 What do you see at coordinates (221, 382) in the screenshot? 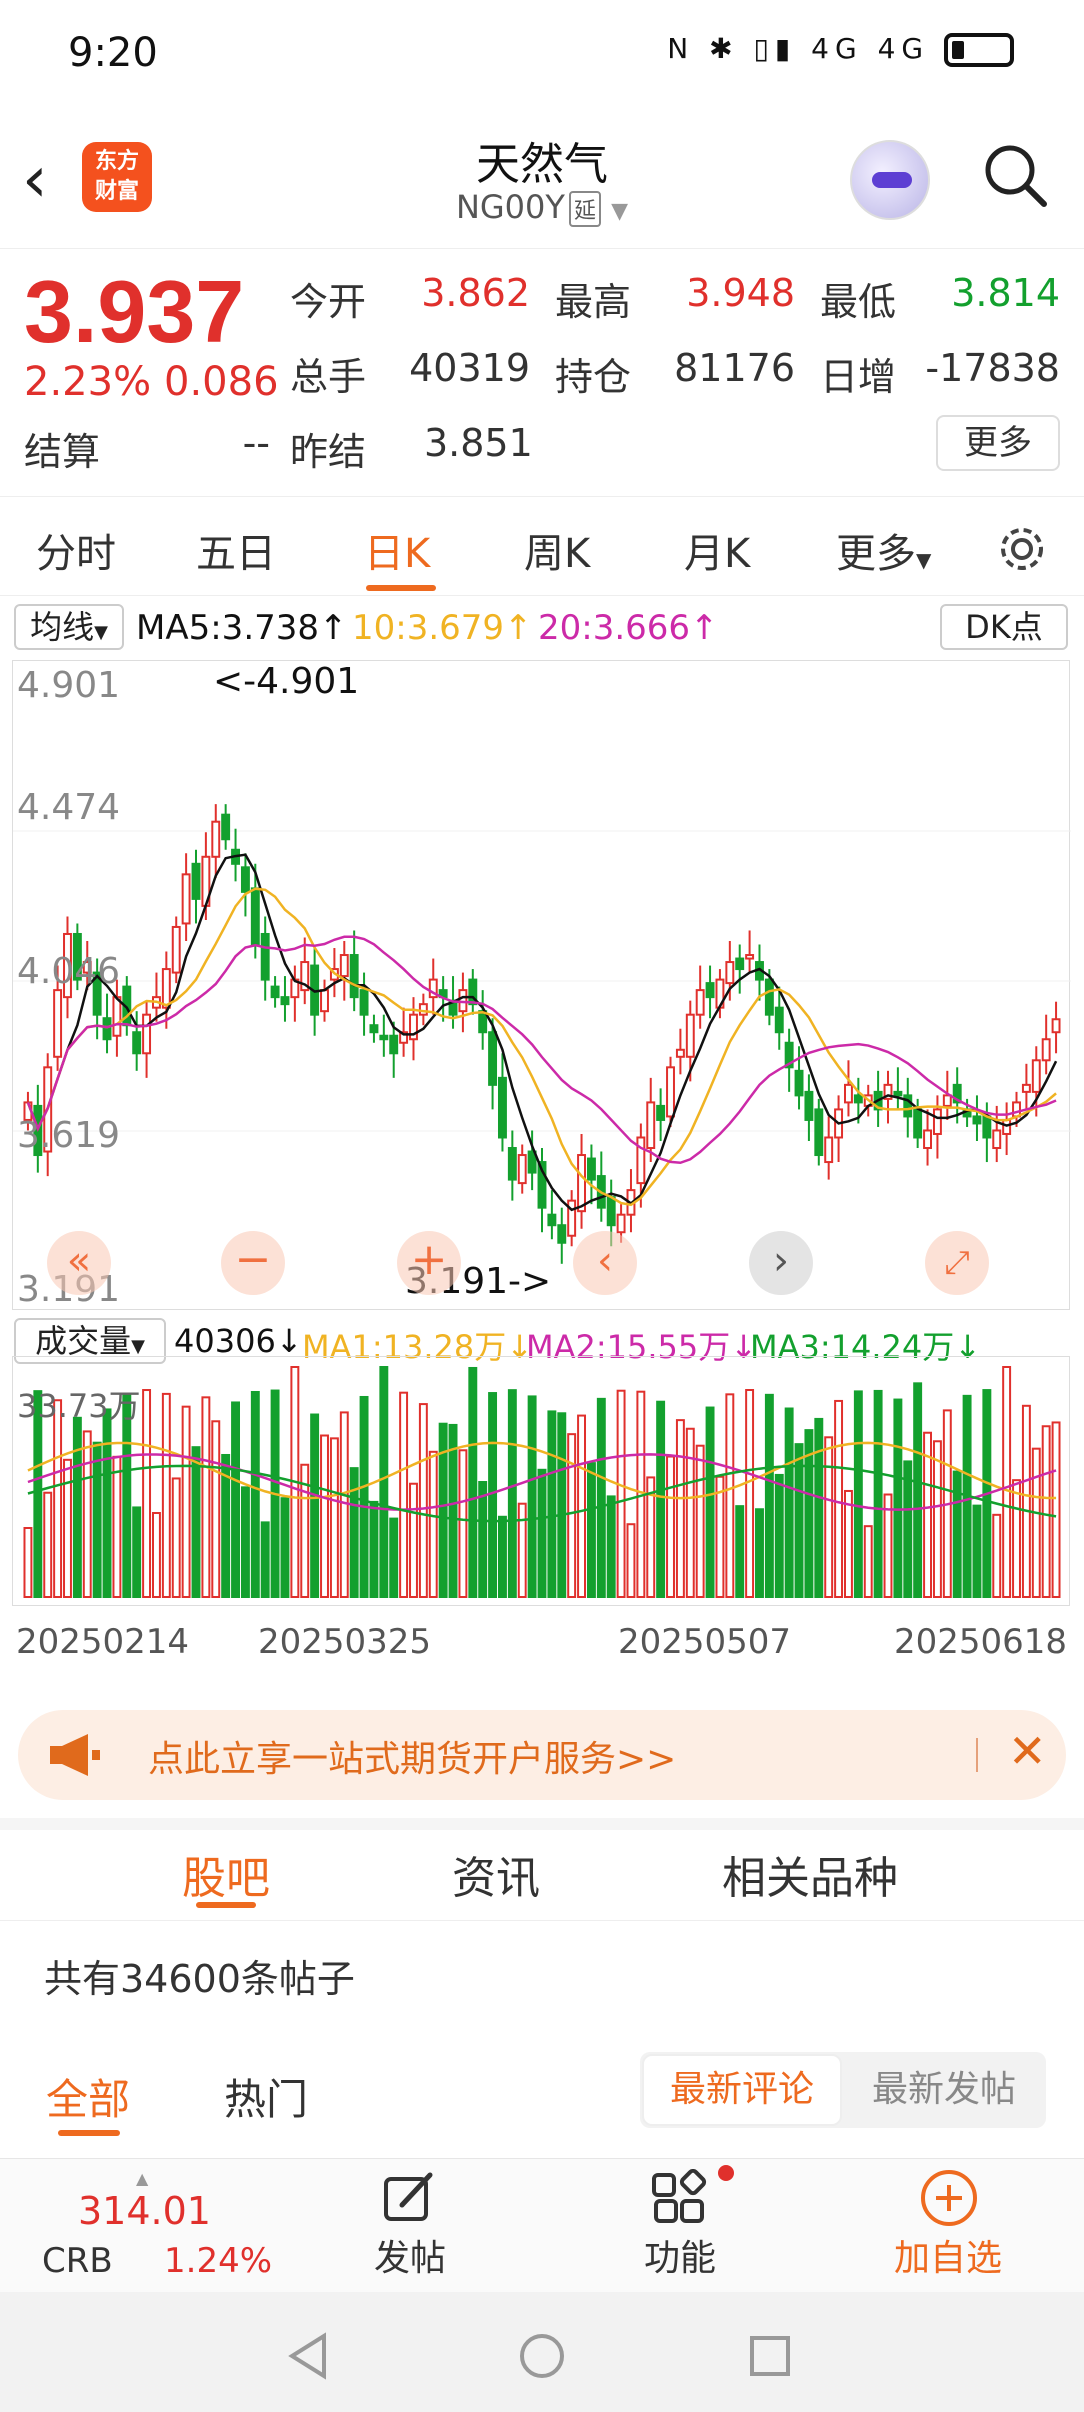
I see `change-amount: 0.086` at bounding box center [221, 382].